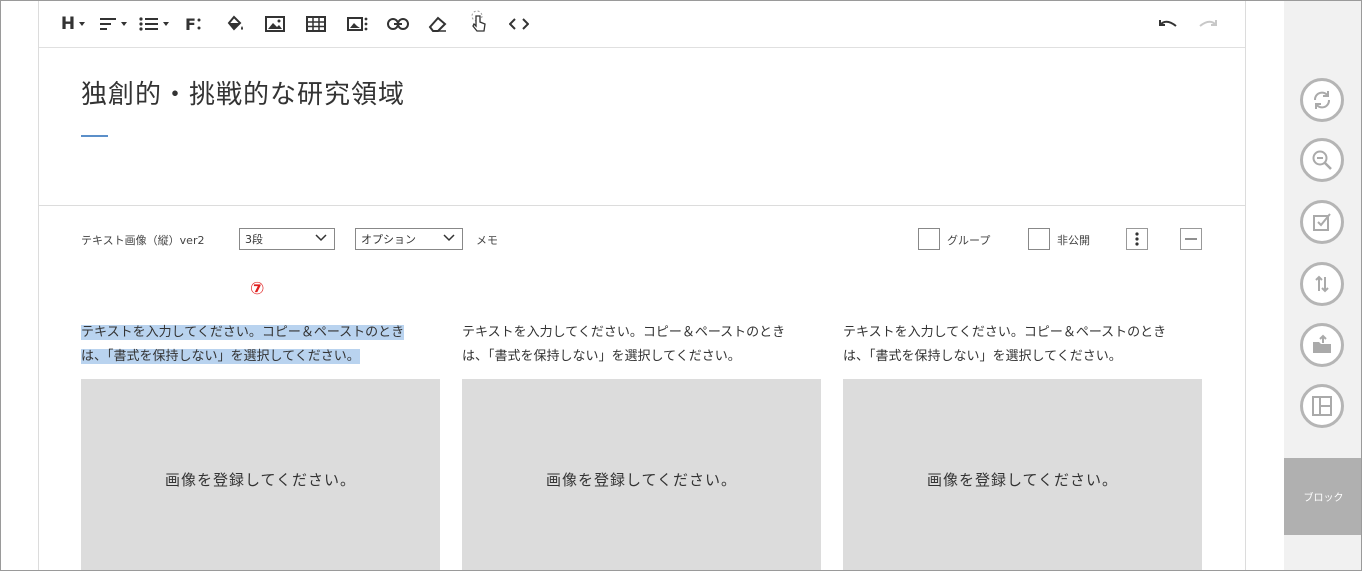 The height and width of the screenshot is (571, 1362). Describe the element at coordinates (143, 240) in the screenshot. I see `block-type-label: テキスト画像（縦）ver2` at that location.